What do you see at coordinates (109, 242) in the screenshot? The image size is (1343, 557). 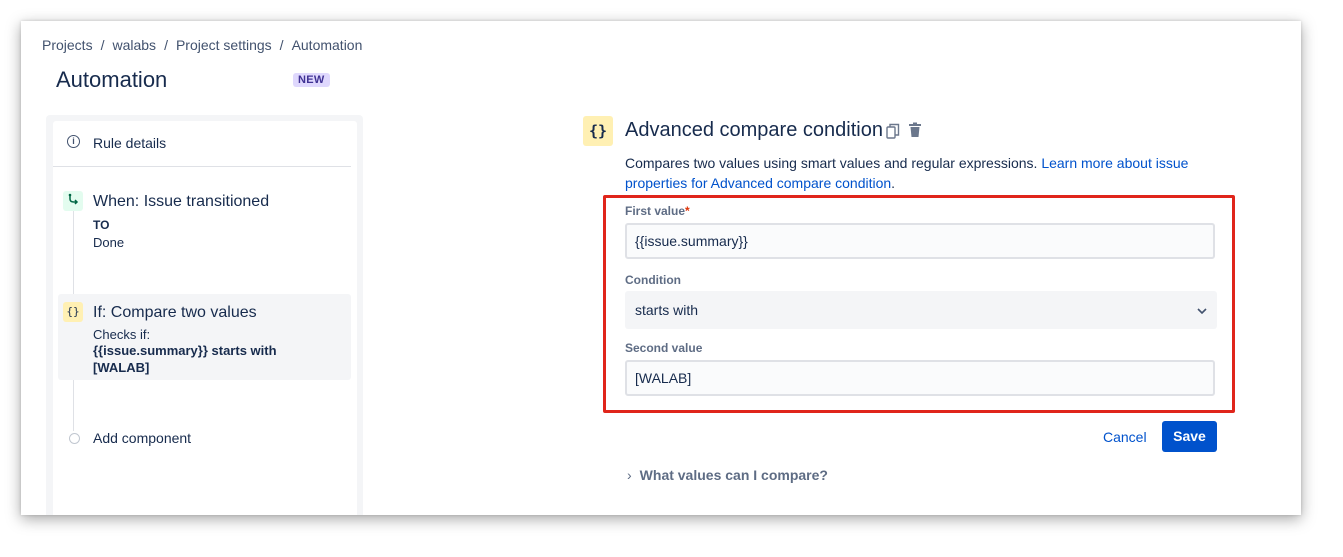 I see `trigger-sub-value: Done` at bounding box center [109, 242].